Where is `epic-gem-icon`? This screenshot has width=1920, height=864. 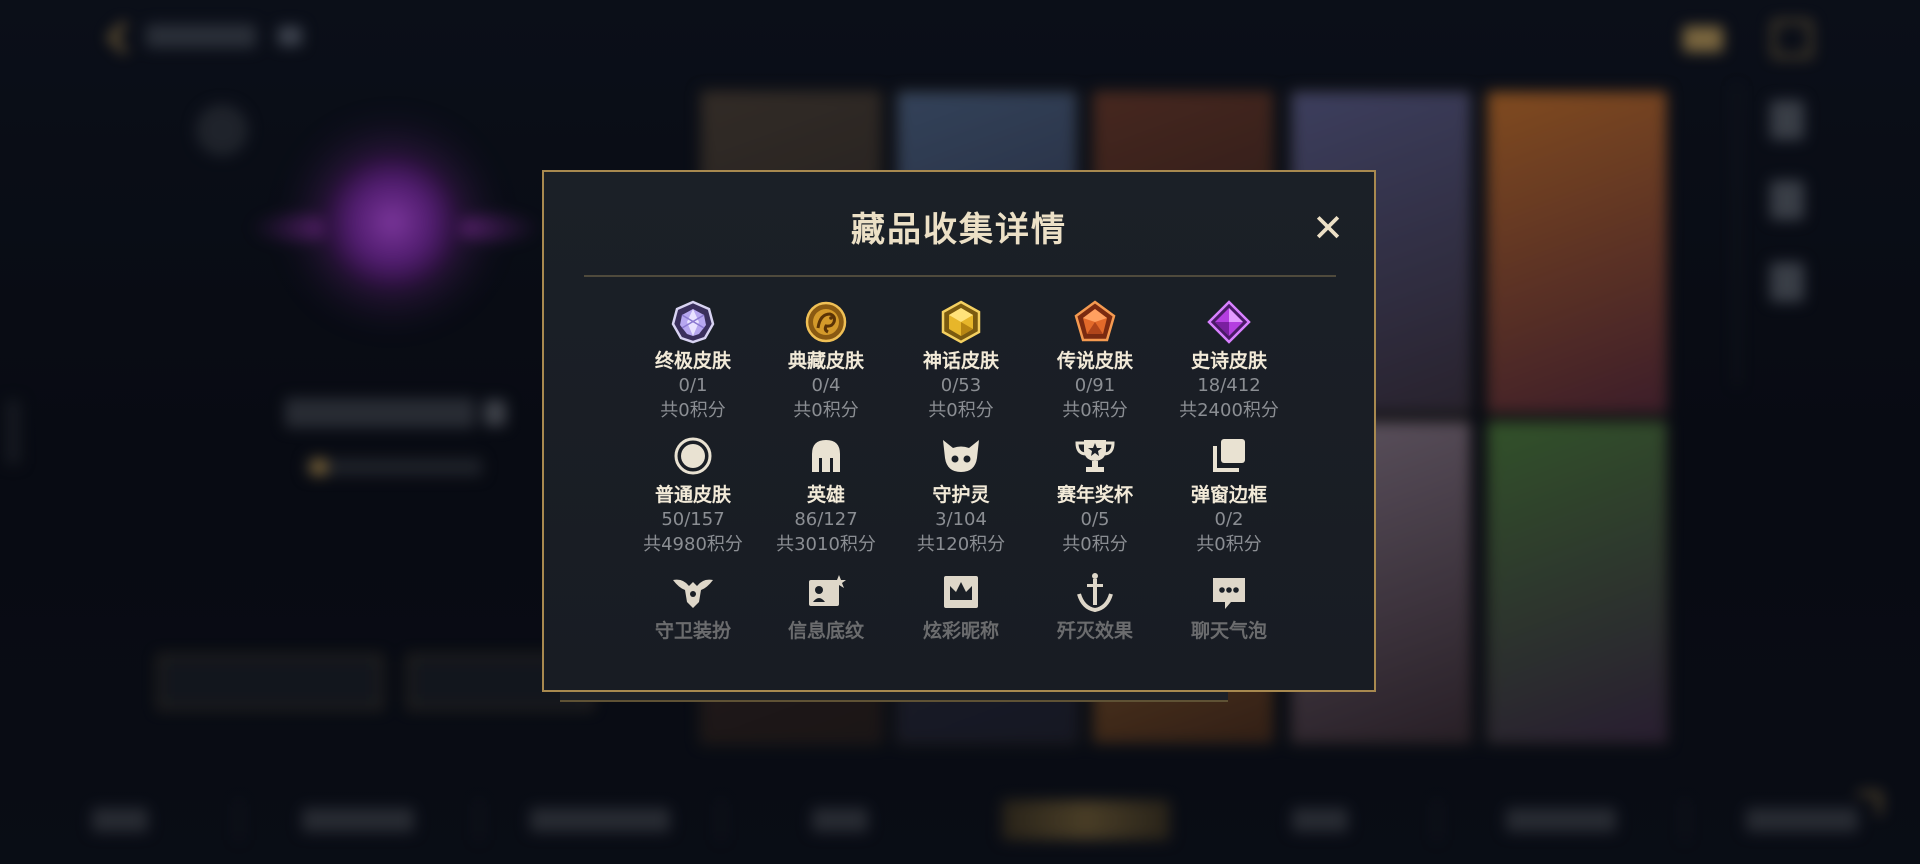
epic-gem-icon is located at coordinates (1229, 322).